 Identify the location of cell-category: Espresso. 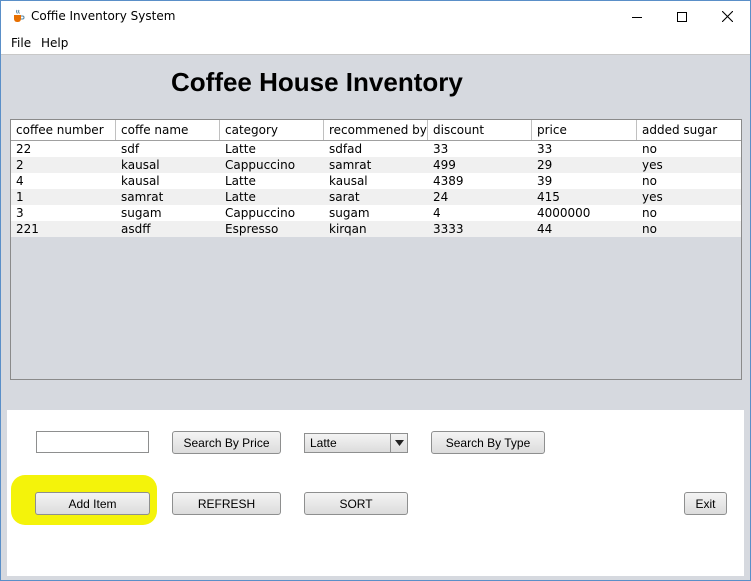
(272, 229).